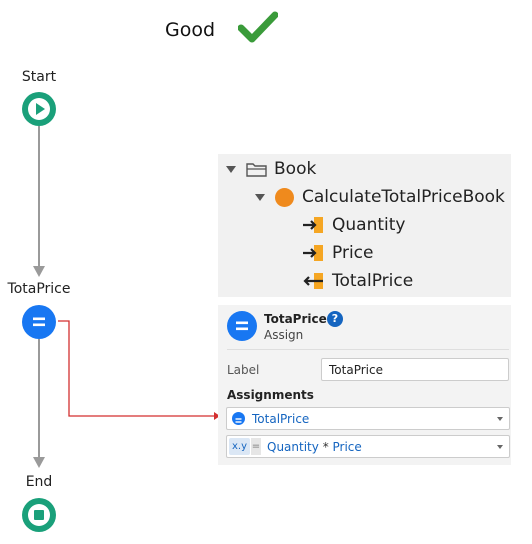  I want to click on check-icon, so click(258, 27).